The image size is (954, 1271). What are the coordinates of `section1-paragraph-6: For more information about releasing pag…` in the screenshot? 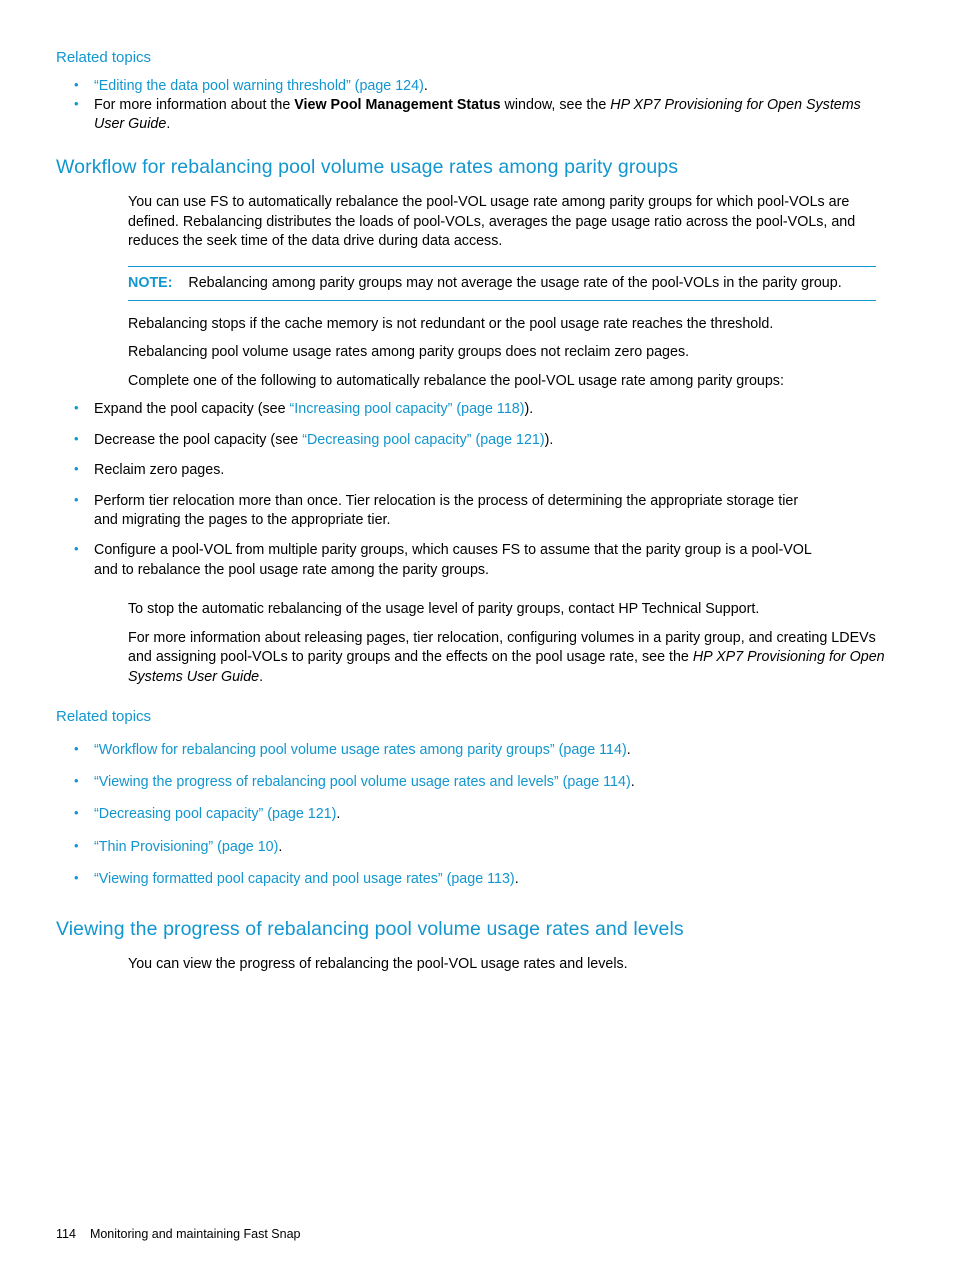 It's located at (508, 658).